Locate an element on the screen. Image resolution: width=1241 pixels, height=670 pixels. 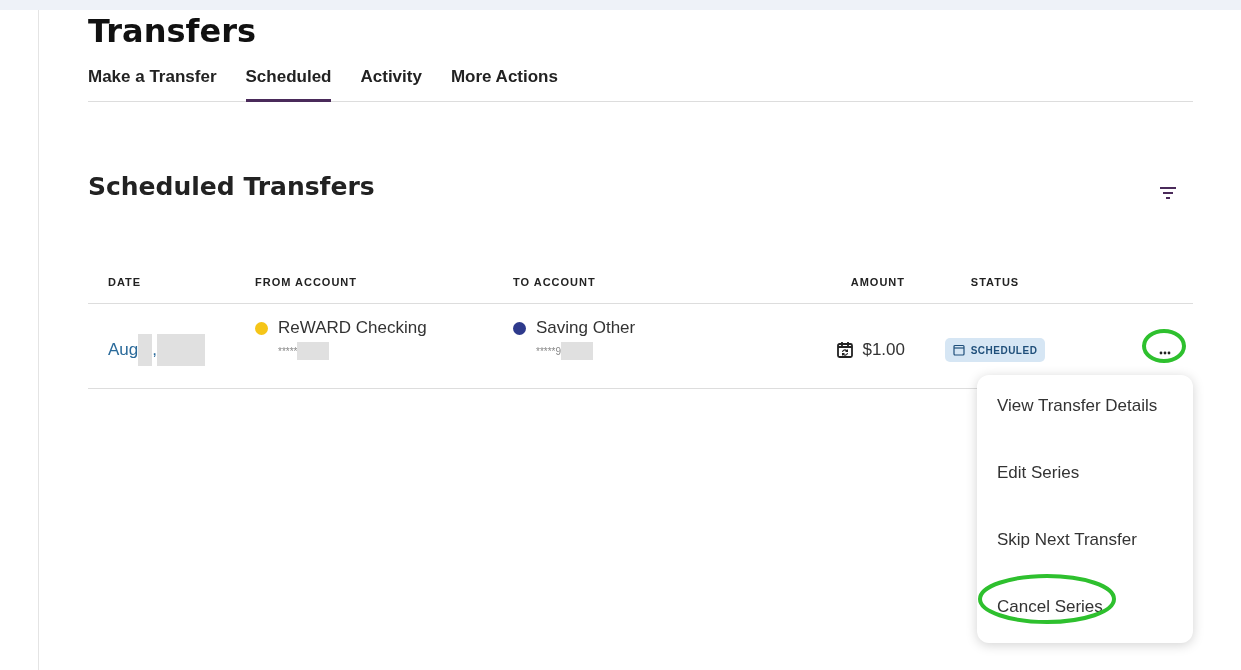
menu-item: Edit Series is located at coordinates (1028, 473).